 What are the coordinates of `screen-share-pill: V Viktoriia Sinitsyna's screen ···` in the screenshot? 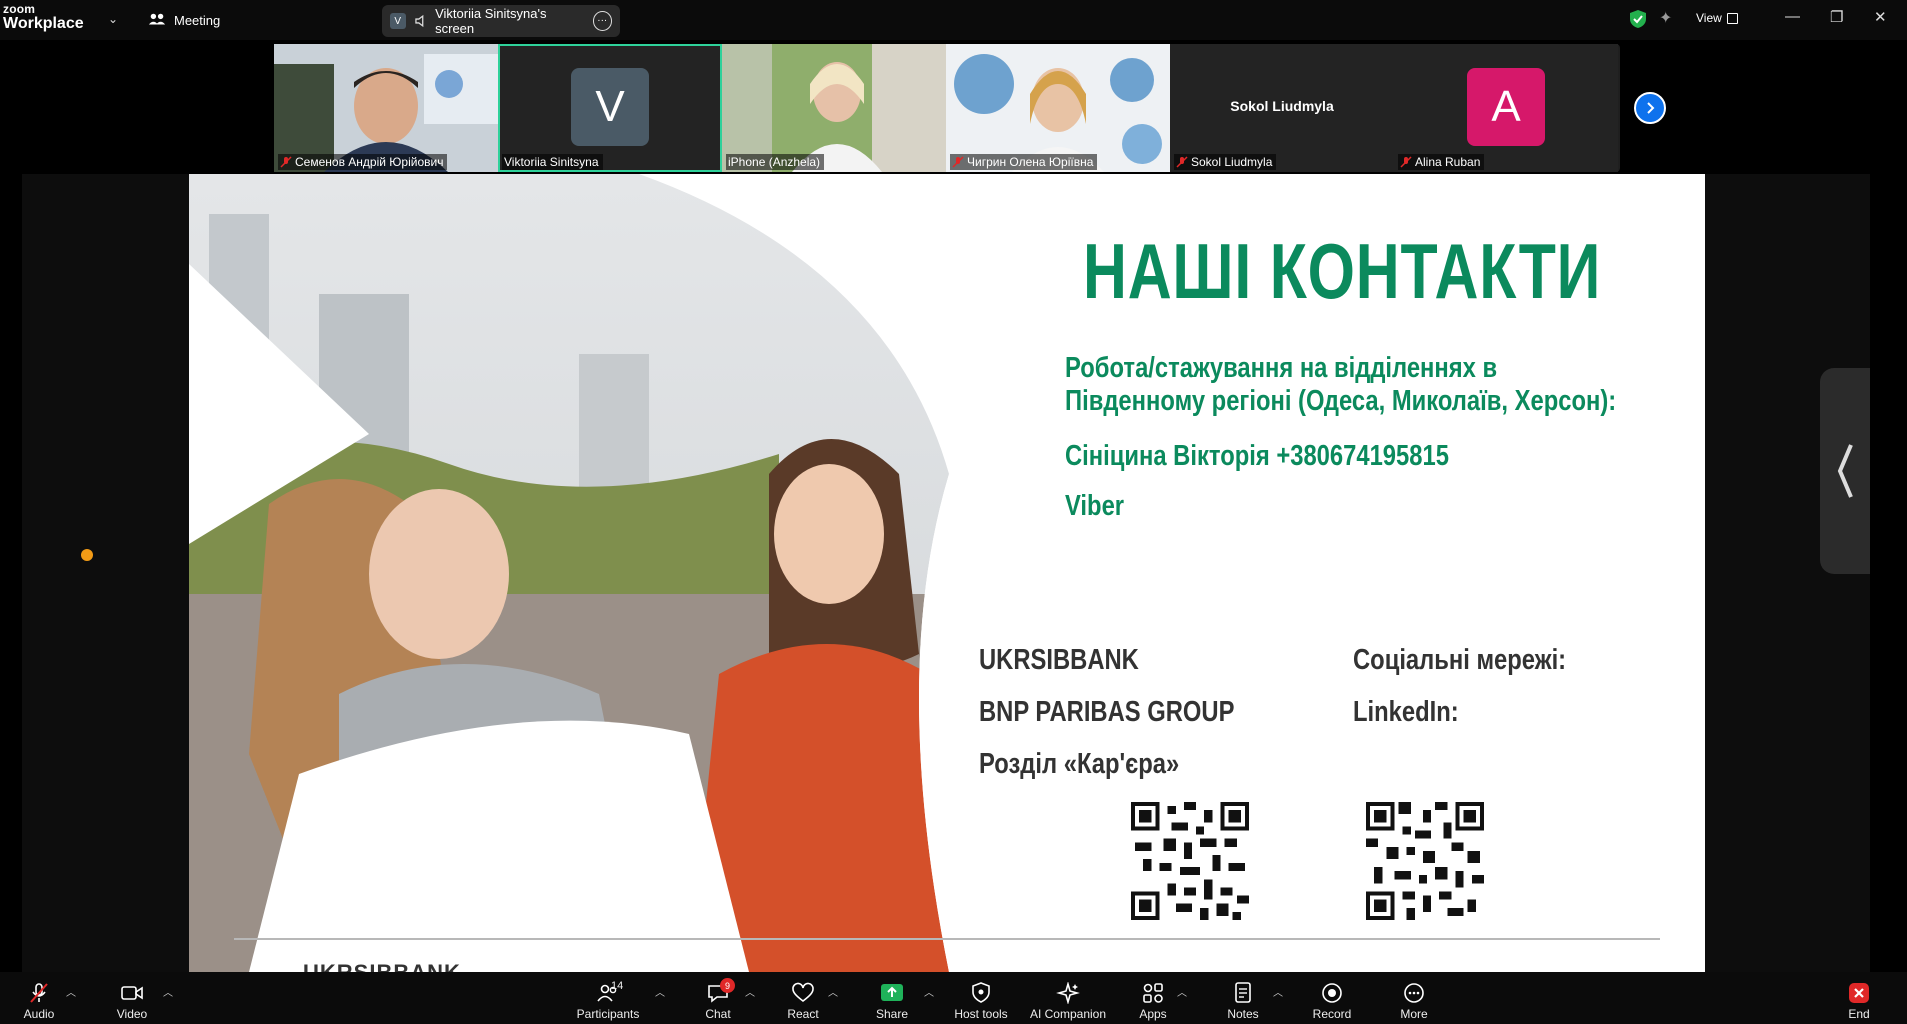 It's located at (501, 21).